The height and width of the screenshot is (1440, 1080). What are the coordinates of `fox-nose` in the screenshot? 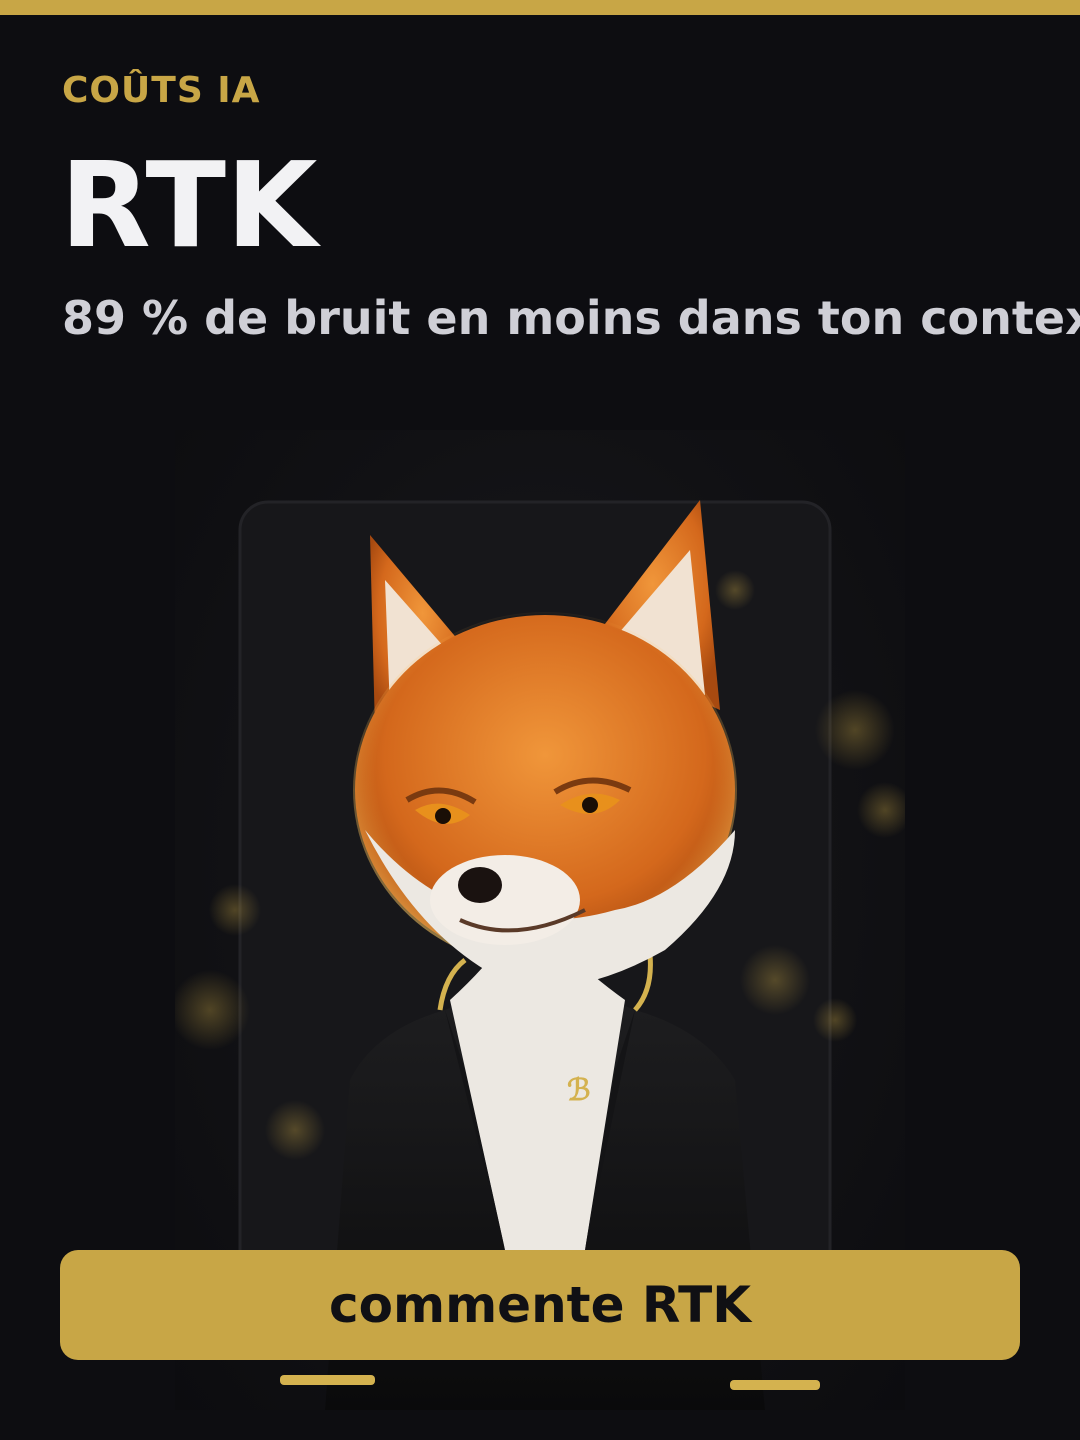 It's located at (480, 885).